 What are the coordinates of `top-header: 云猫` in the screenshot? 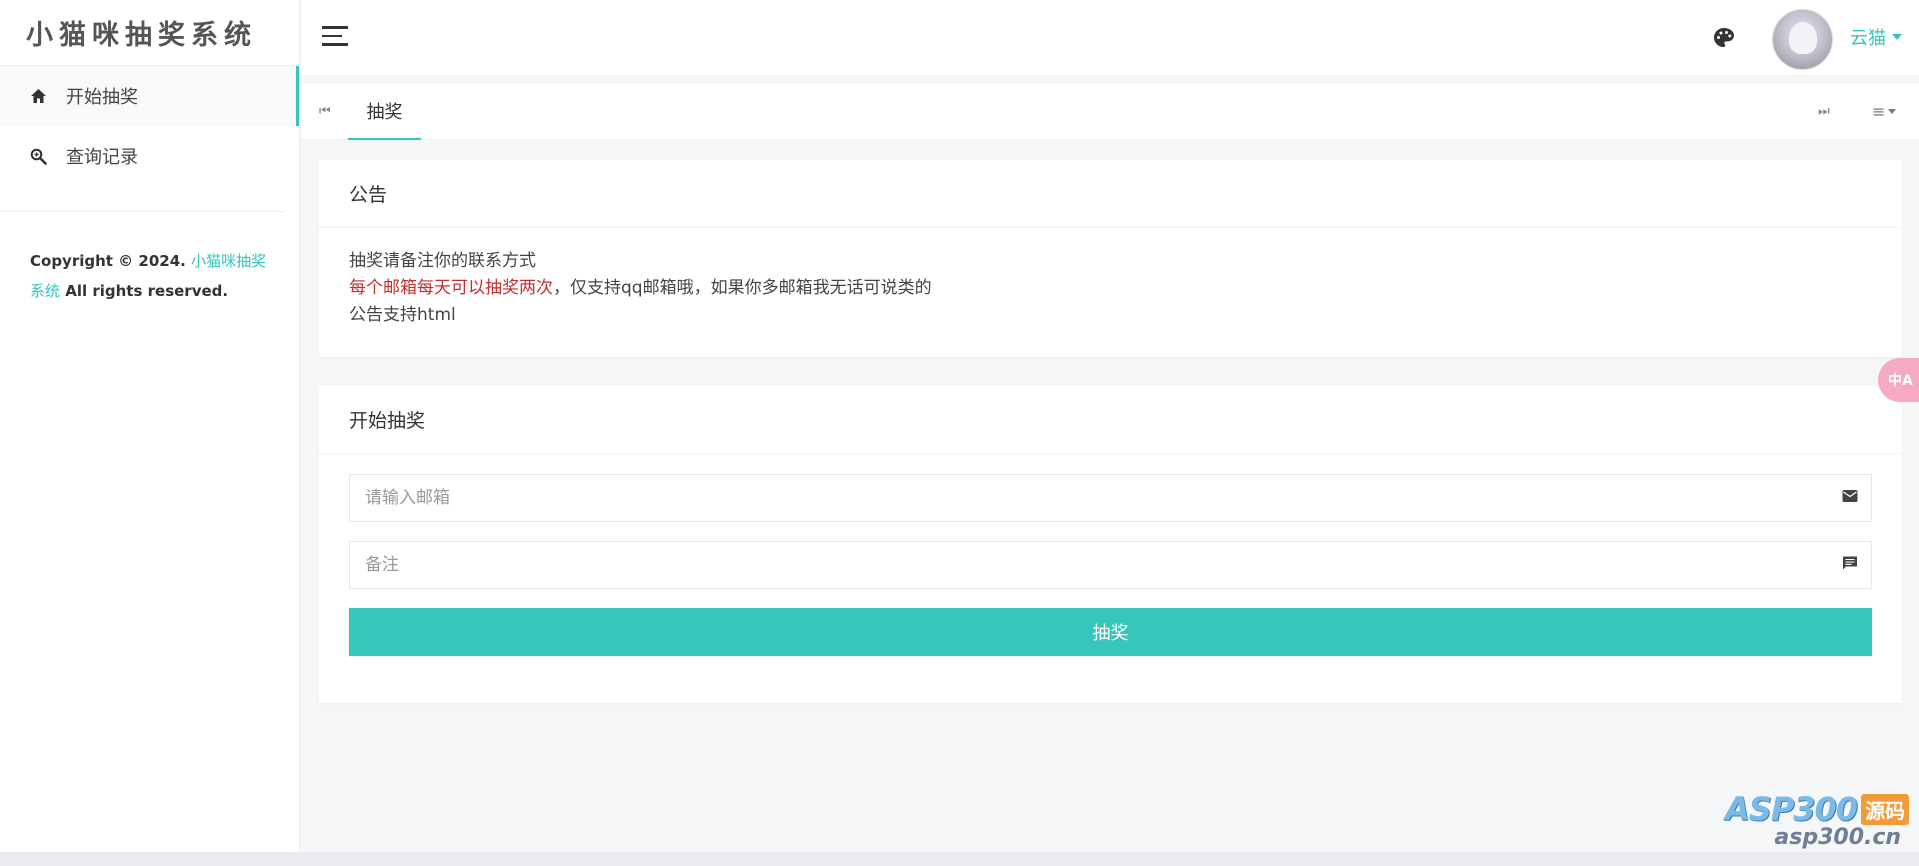 It's located at (1110, 38).